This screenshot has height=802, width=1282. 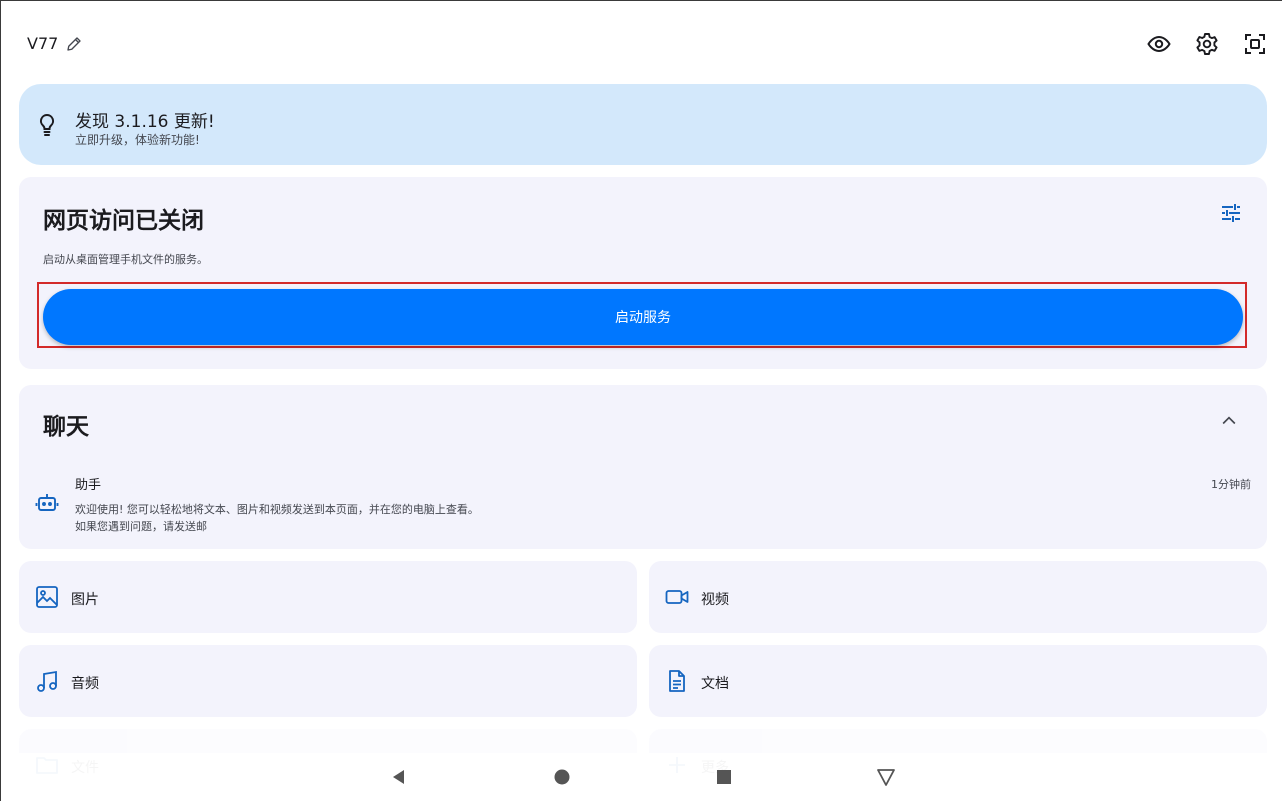 I want to click on lightbulb-icon, so click(x=47, y=124).